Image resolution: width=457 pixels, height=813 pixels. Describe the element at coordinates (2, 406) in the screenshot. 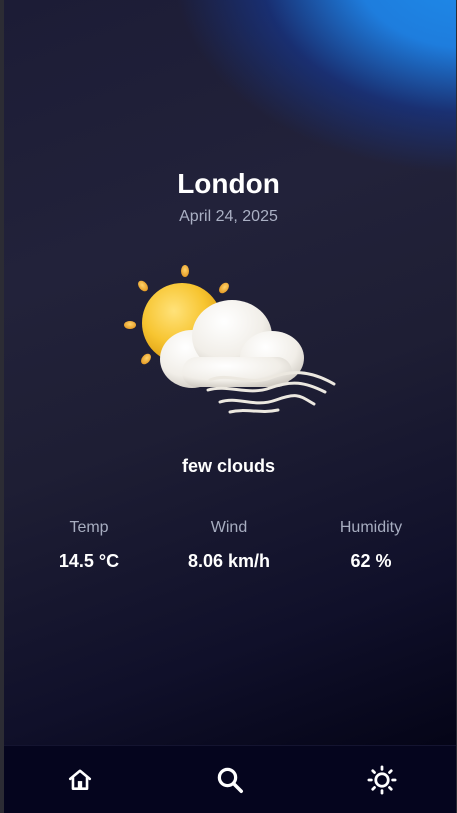

I see `frame-left-edge` at that location.